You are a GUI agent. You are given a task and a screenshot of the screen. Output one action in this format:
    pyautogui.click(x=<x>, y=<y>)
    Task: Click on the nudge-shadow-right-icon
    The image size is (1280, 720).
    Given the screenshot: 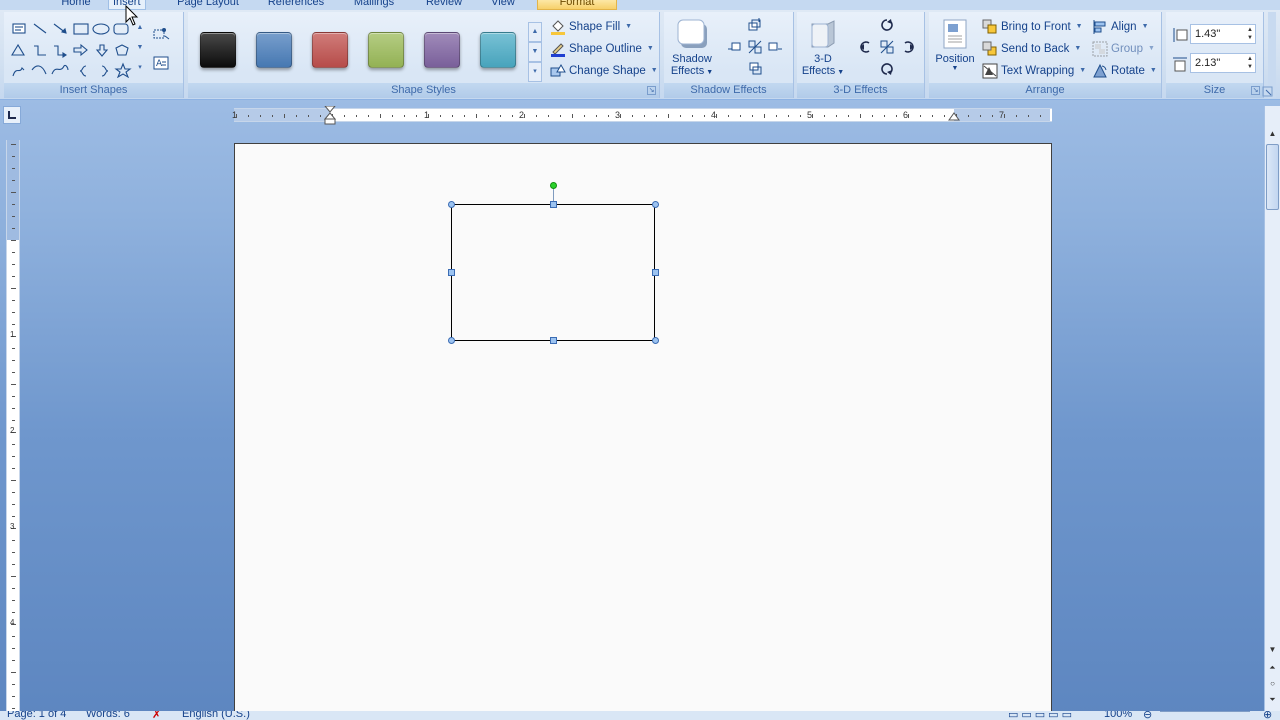 What is the action you would take?
    pyautogui.click(x=775, y=47)
    